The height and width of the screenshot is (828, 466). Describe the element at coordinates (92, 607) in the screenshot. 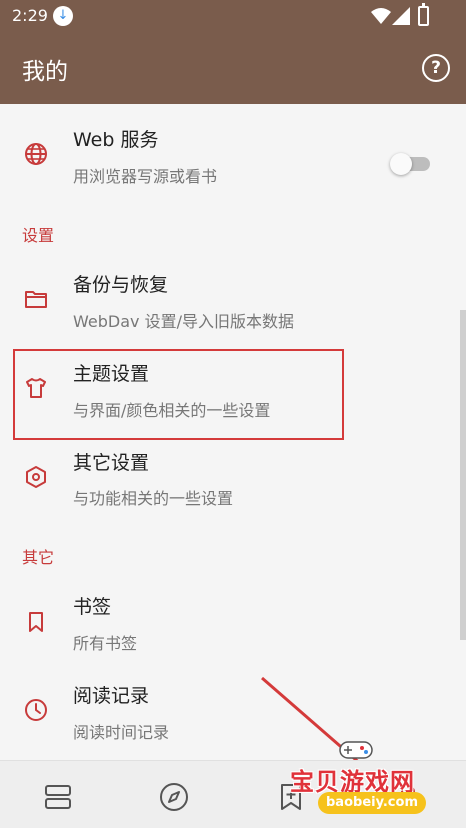

I see `bookmark-title: 书签` at that location.